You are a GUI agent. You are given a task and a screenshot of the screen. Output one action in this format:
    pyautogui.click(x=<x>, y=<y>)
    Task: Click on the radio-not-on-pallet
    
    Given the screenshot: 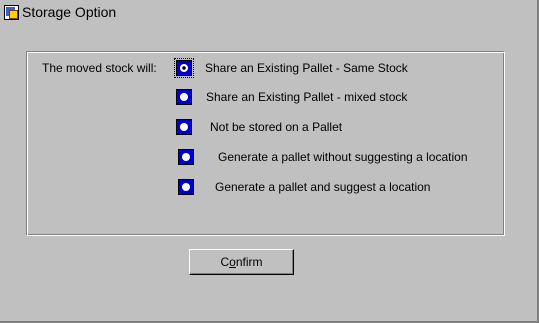 What is the action you would take?
    pyautogui.click(x=184, y=127)
    